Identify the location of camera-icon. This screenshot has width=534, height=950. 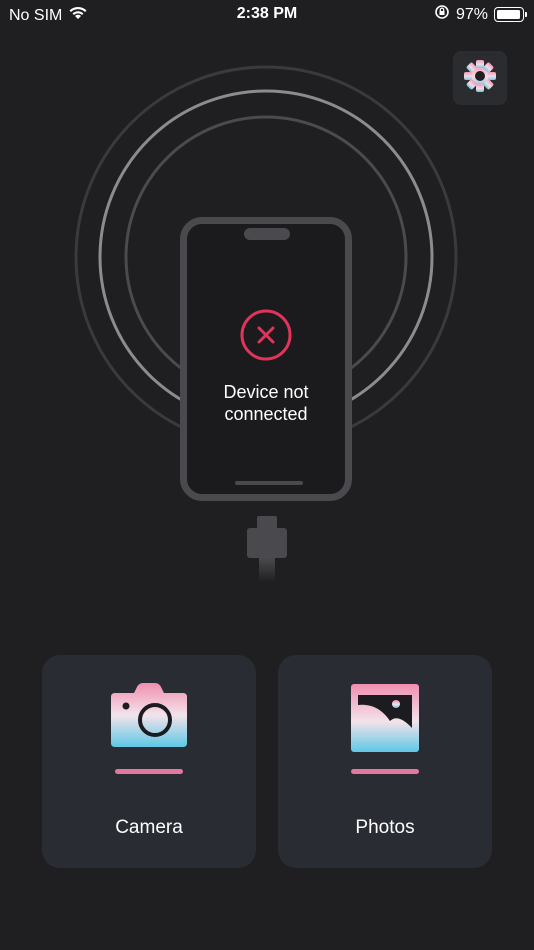
(149, 717).